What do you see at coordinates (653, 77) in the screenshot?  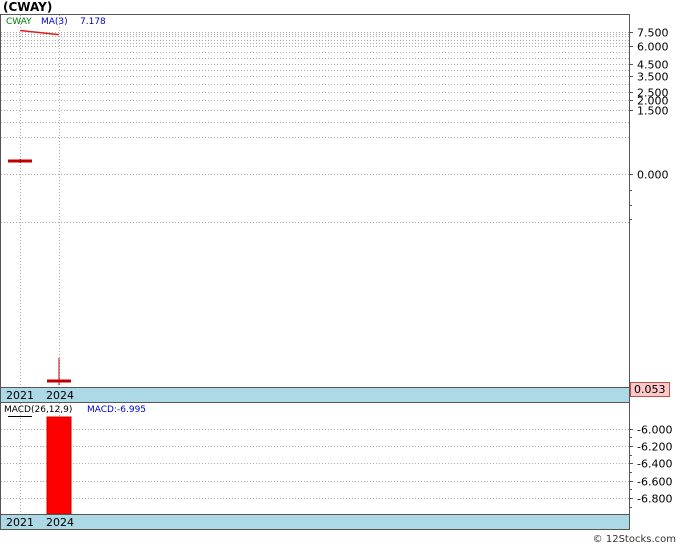 I see `price-tick-label-3: 3.500` at bounding box center [653, 77].